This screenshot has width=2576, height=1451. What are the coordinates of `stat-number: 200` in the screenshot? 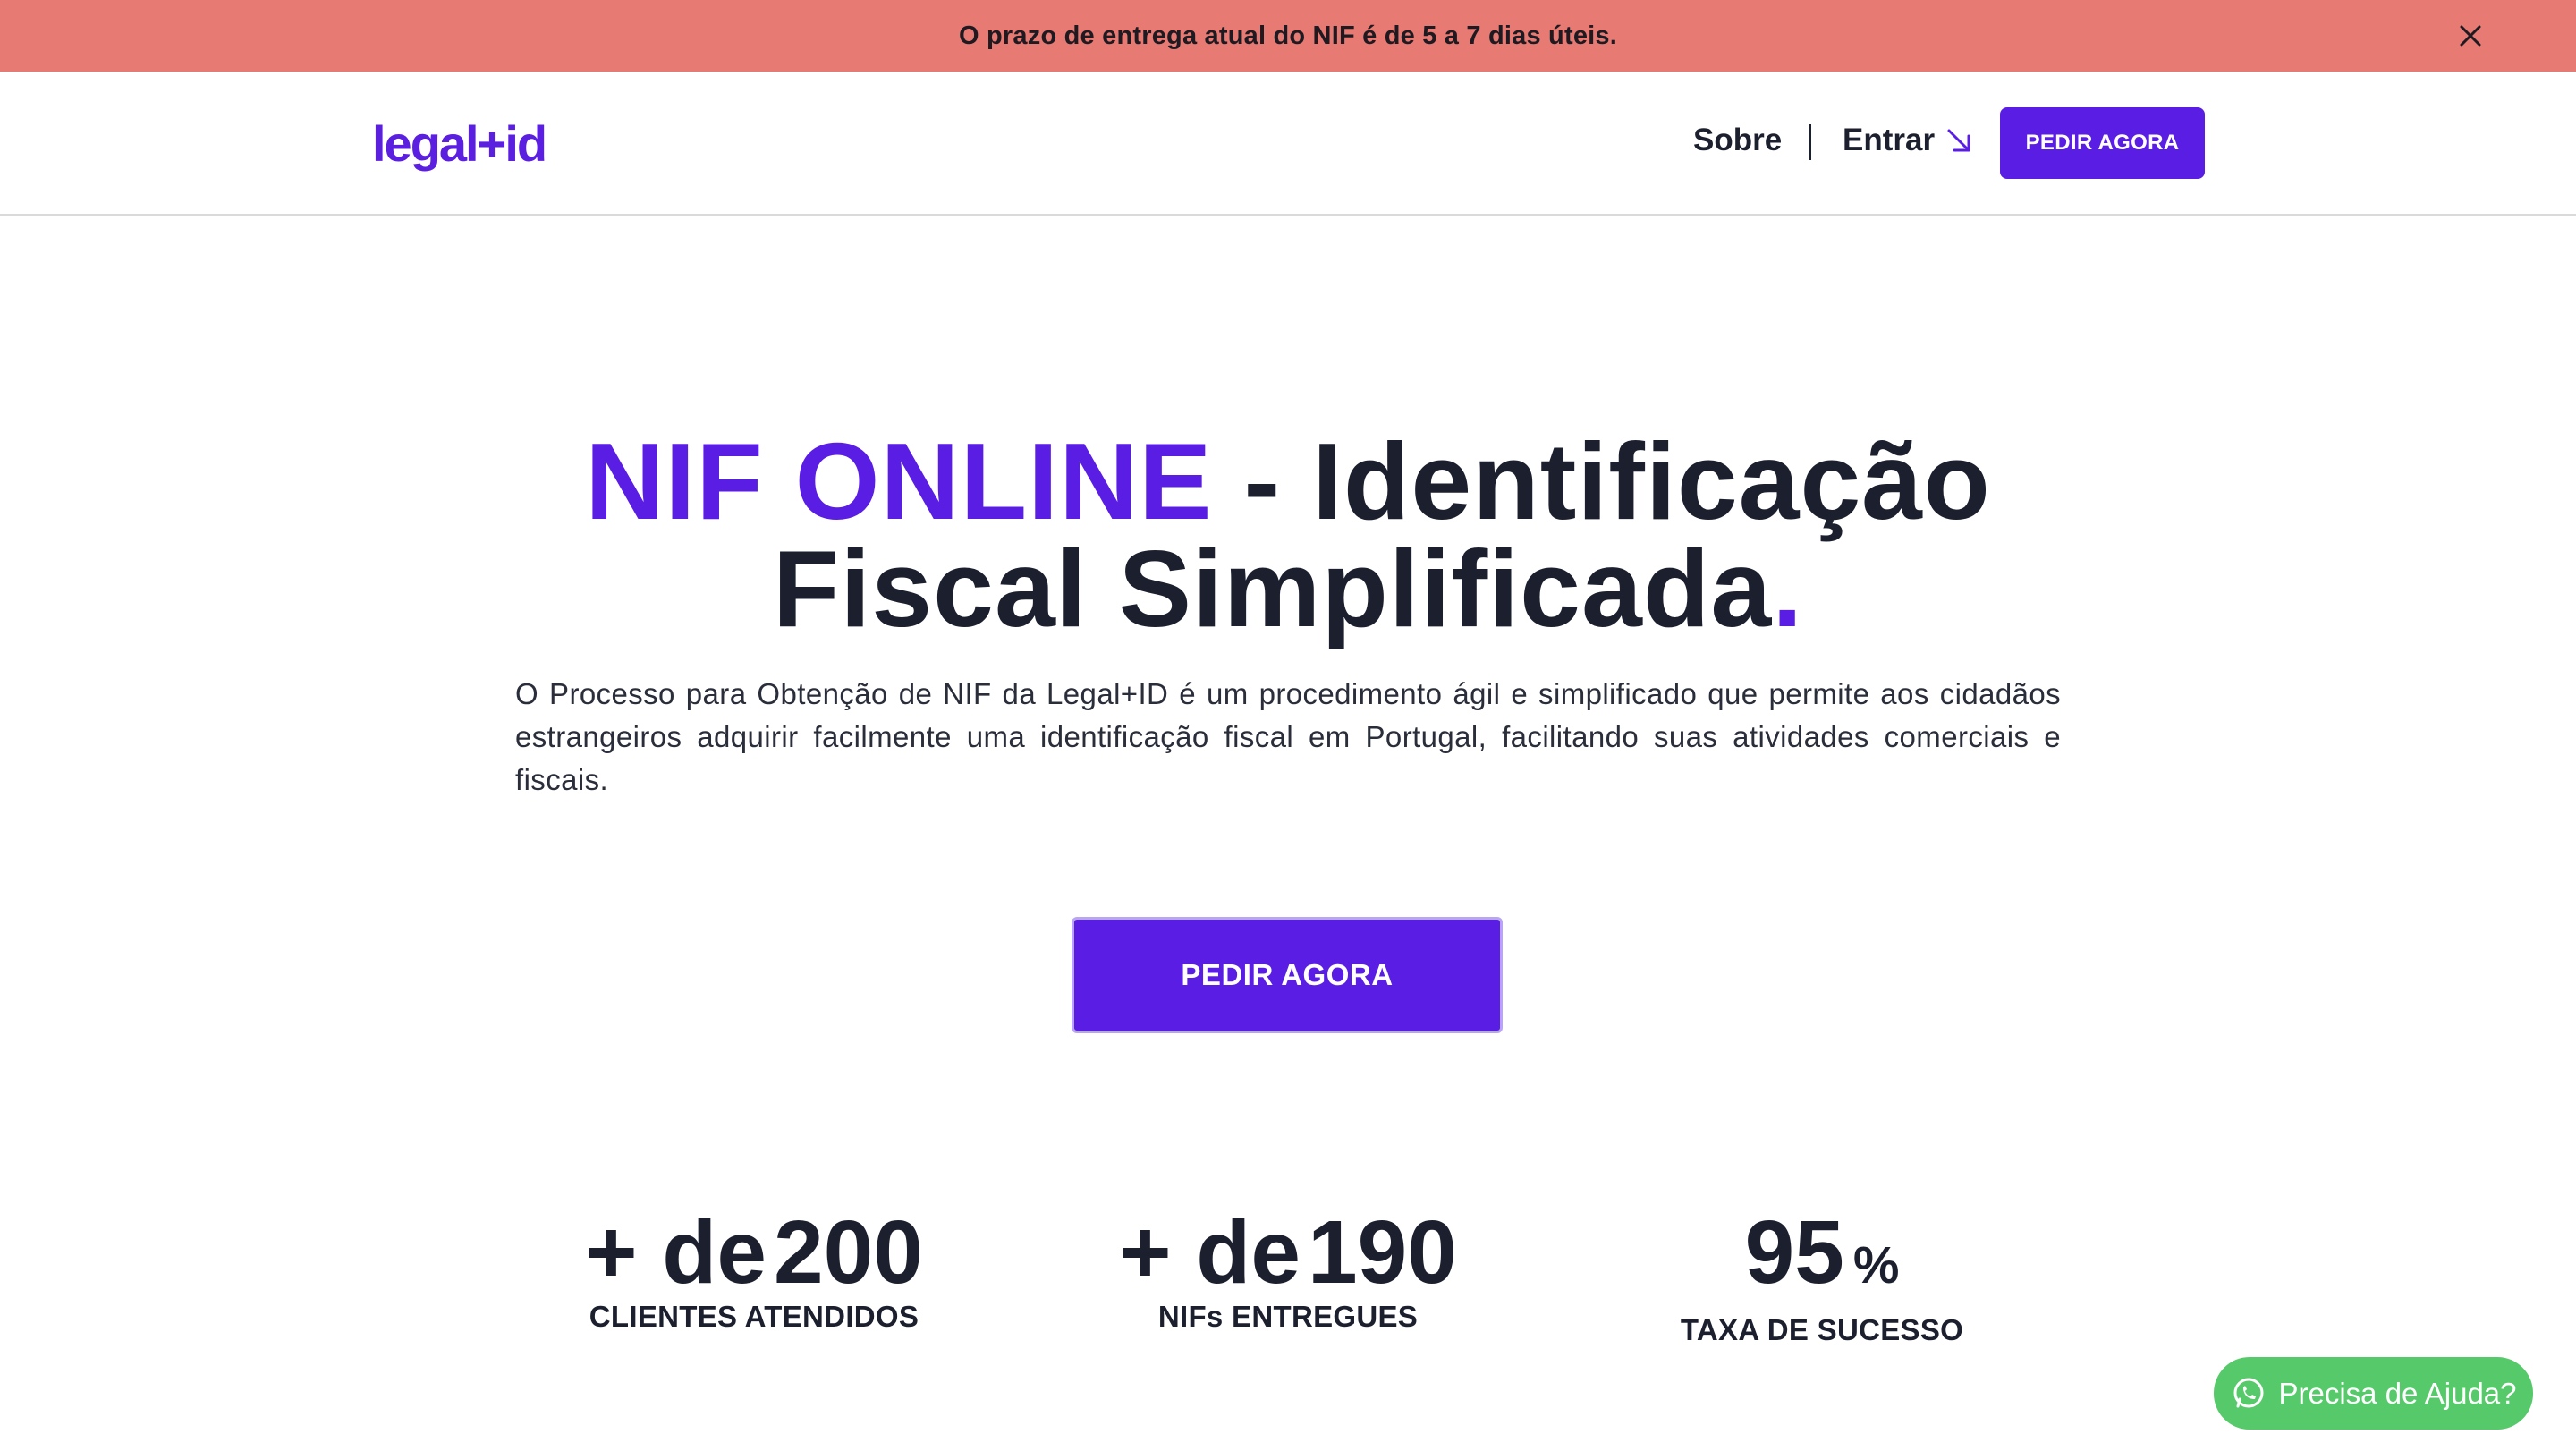 It's located at (848, 1252).